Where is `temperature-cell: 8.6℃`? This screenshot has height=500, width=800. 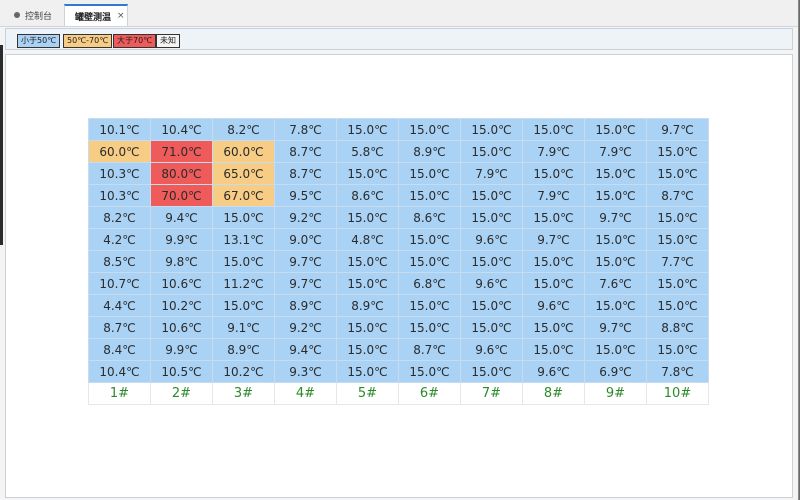
temperature-cell: 8.6℃ is located at coordinates (429, 217).